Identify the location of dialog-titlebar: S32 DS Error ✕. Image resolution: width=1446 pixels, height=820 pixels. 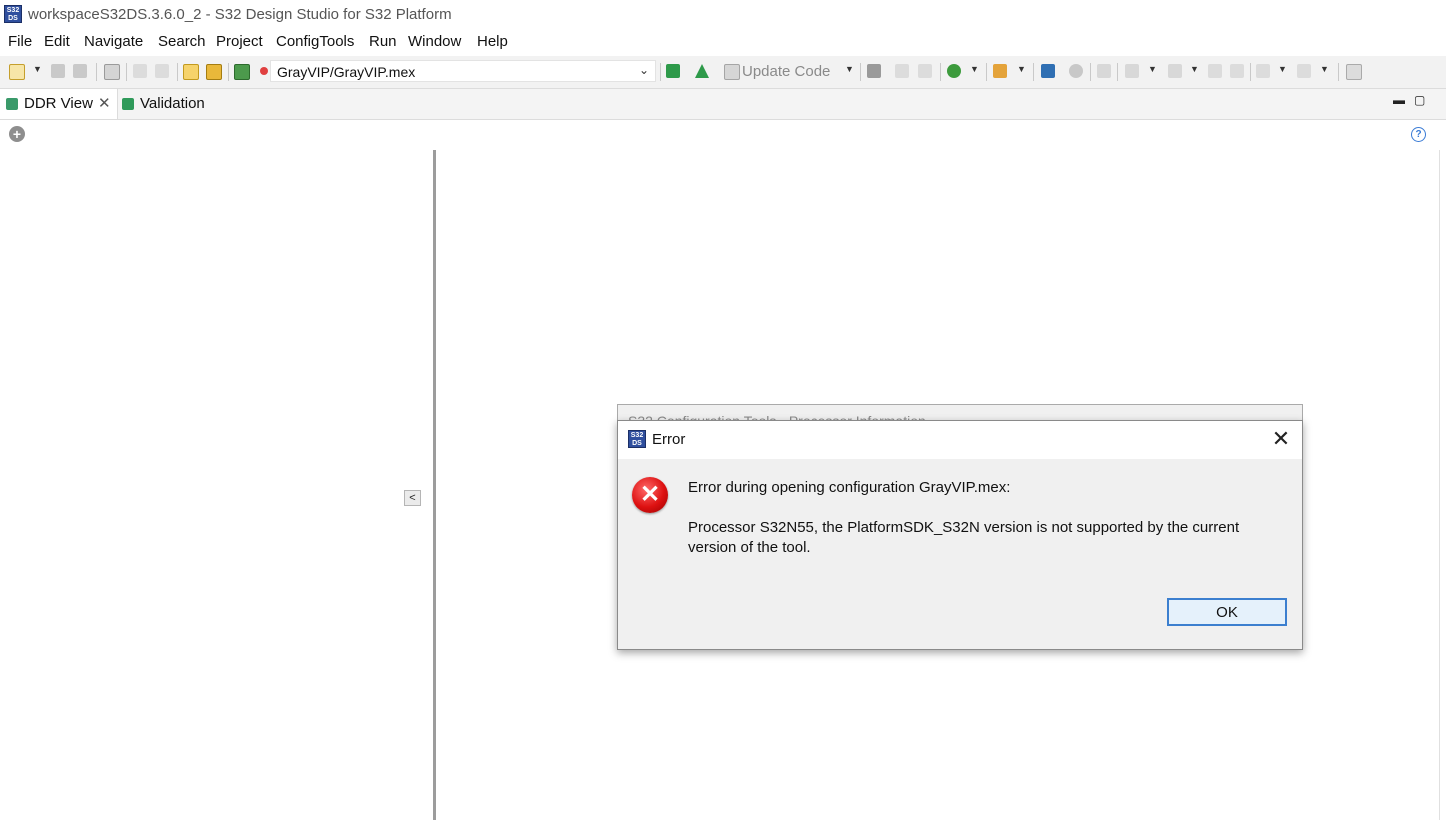
(960, 440).